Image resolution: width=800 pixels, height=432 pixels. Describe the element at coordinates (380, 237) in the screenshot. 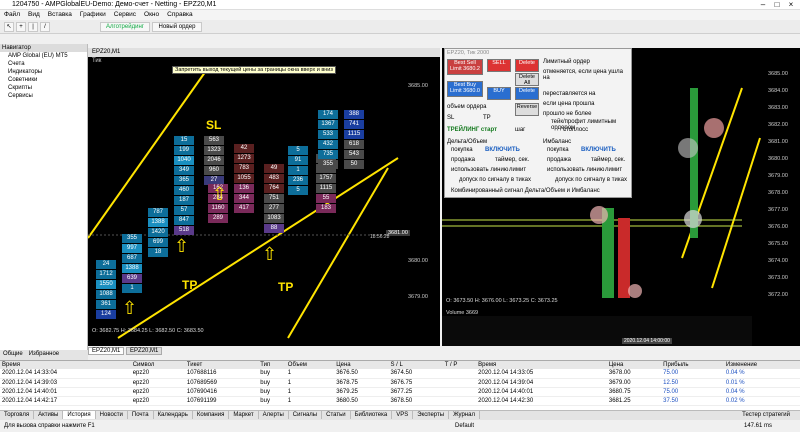

I see `time-label: 18:56:28` at that location.